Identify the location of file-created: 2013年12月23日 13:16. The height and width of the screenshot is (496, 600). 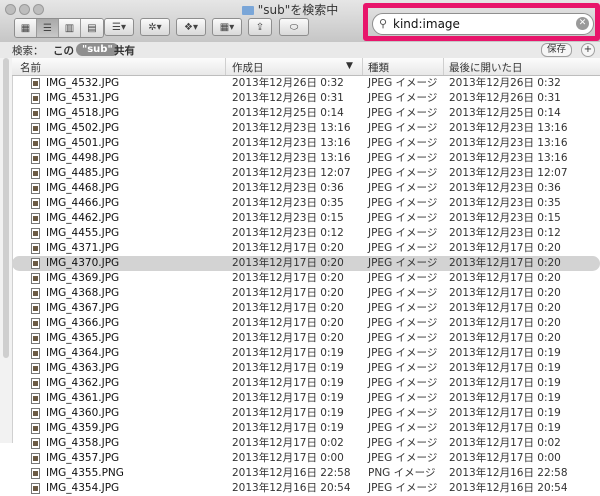
(291, 158).